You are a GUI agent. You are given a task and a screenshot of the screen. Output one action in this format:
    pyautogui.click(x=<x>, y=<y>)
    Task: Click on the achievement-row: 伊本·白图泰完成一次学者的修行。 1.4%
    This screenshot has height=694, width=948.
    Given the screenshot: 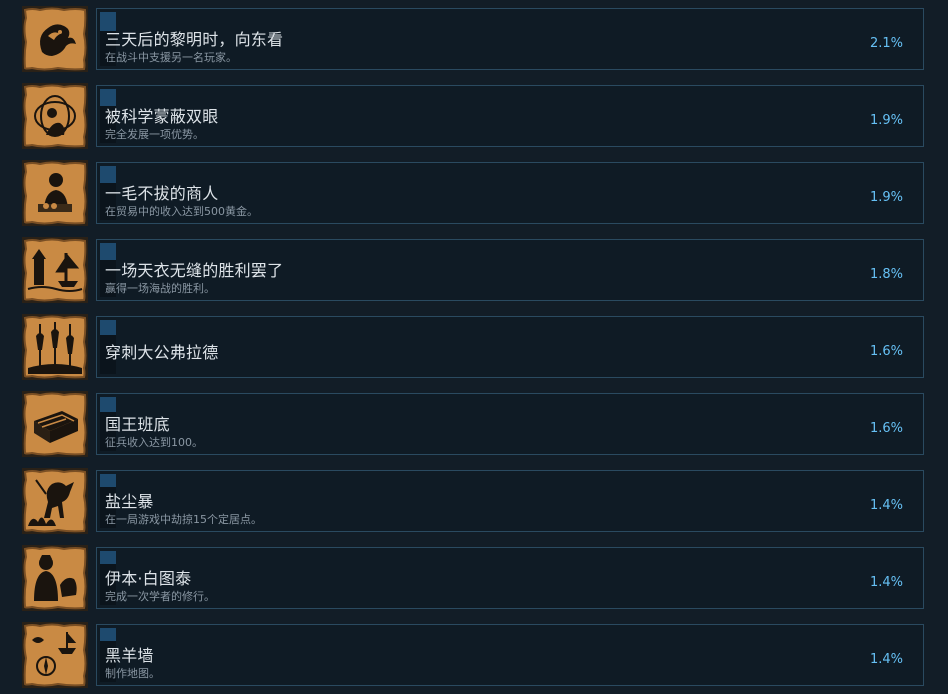 What is the action you would take?
    pyautogui.click(x=474, y=577)
    